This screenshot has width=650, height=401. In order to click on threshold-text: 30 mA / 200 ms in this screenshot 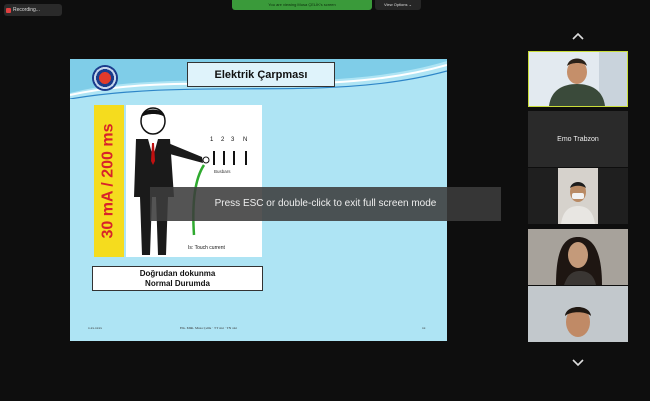, I will do `click(108, 181)`.